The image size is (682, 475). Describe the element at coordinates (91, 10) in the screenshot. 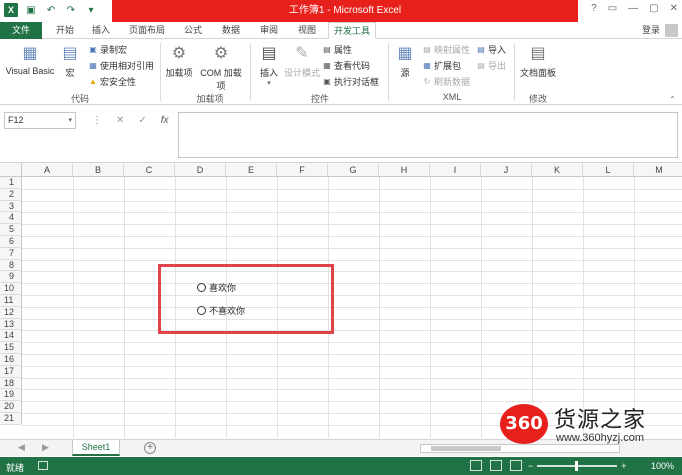

I see `customize-qat-icon: ▾` at that location.